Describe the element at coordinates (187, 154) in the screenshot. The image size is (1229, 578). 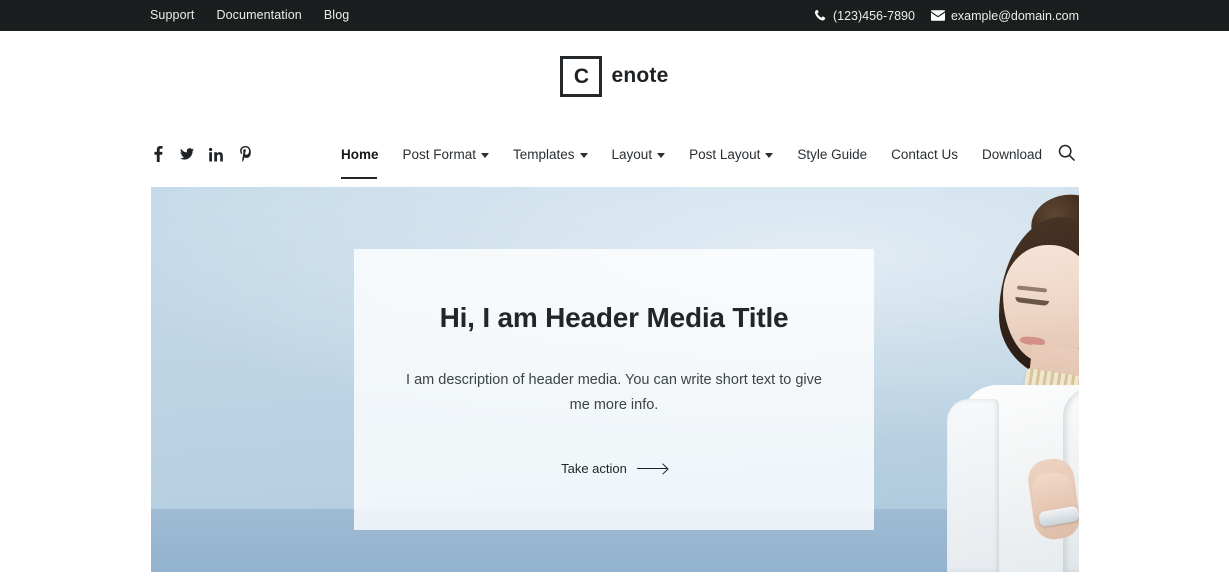
I see `twitter-icon` at that location.